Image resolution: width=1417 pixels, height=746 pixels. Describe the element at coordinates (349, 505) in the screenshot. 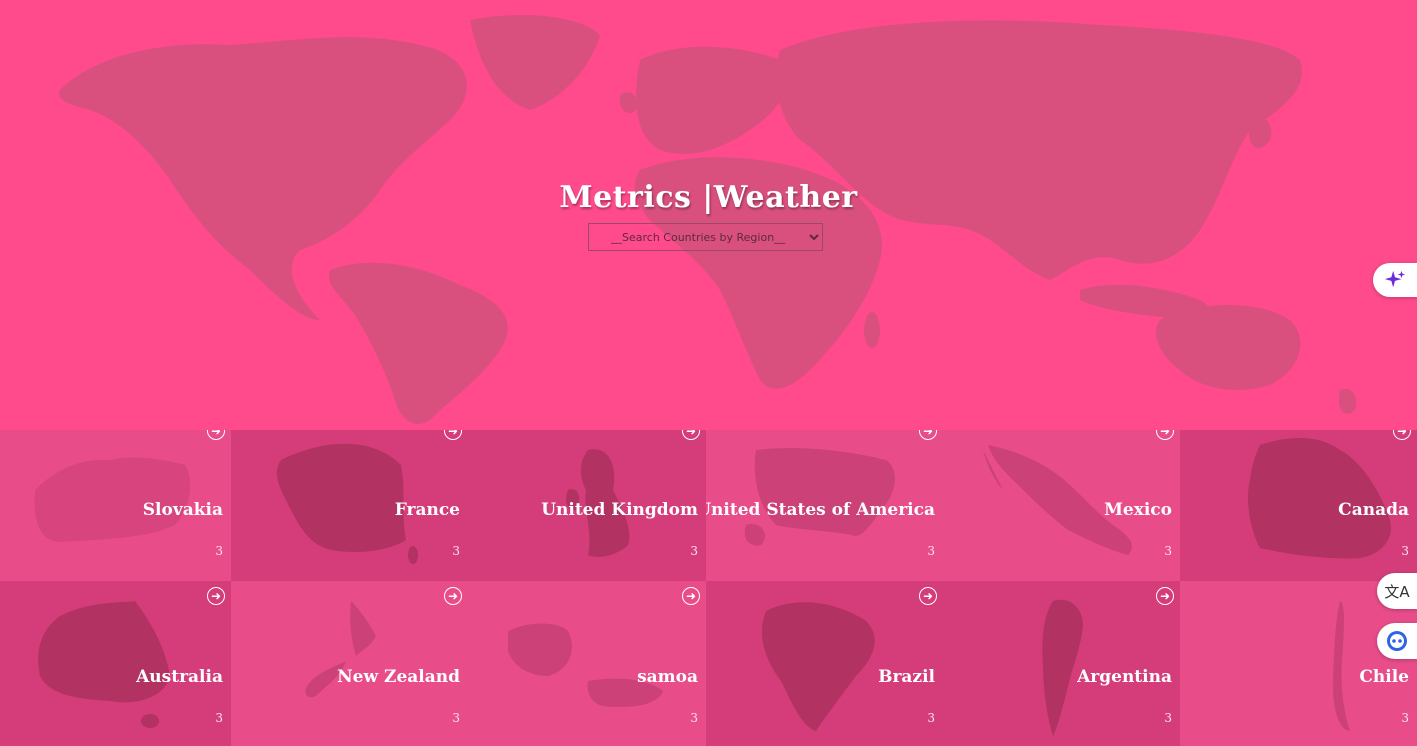

I see `country-card-france: ➜ France 3` at that location.